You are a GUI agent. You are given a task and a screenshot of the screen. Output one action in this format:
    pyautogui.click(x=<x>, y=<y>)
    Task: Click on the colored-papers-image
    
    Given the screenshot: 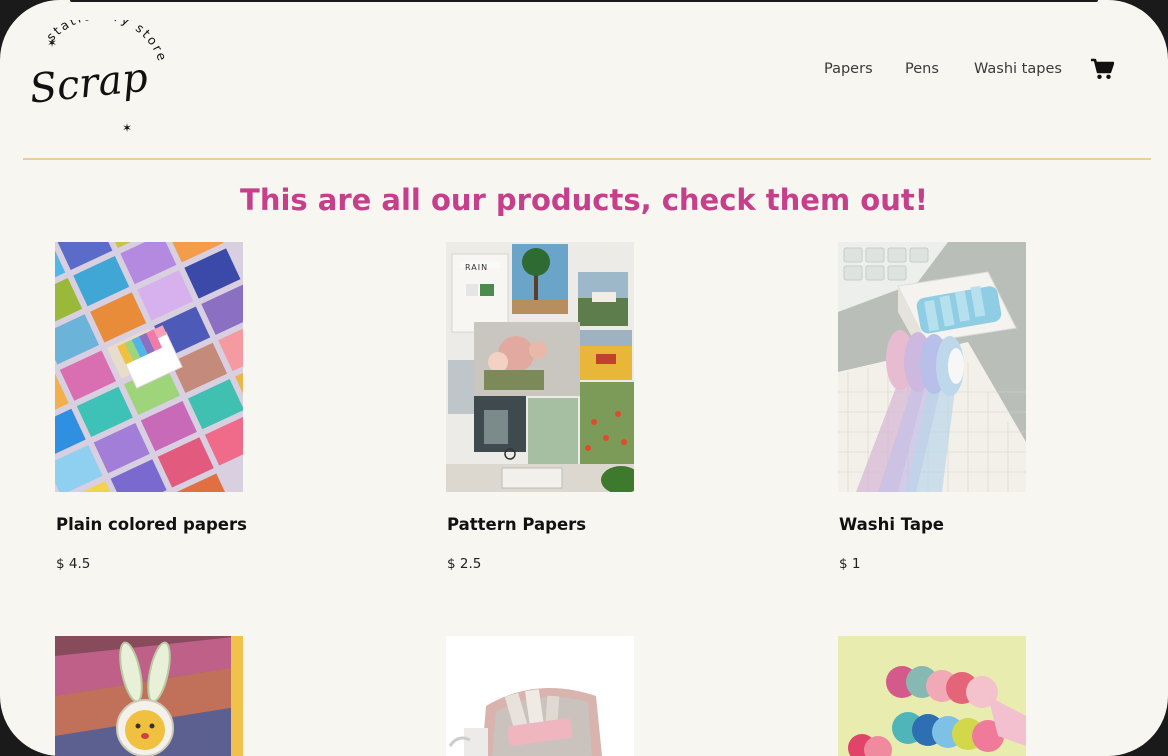 What is the action you would take?
    pyautogui.click(x=149, y=367)
    